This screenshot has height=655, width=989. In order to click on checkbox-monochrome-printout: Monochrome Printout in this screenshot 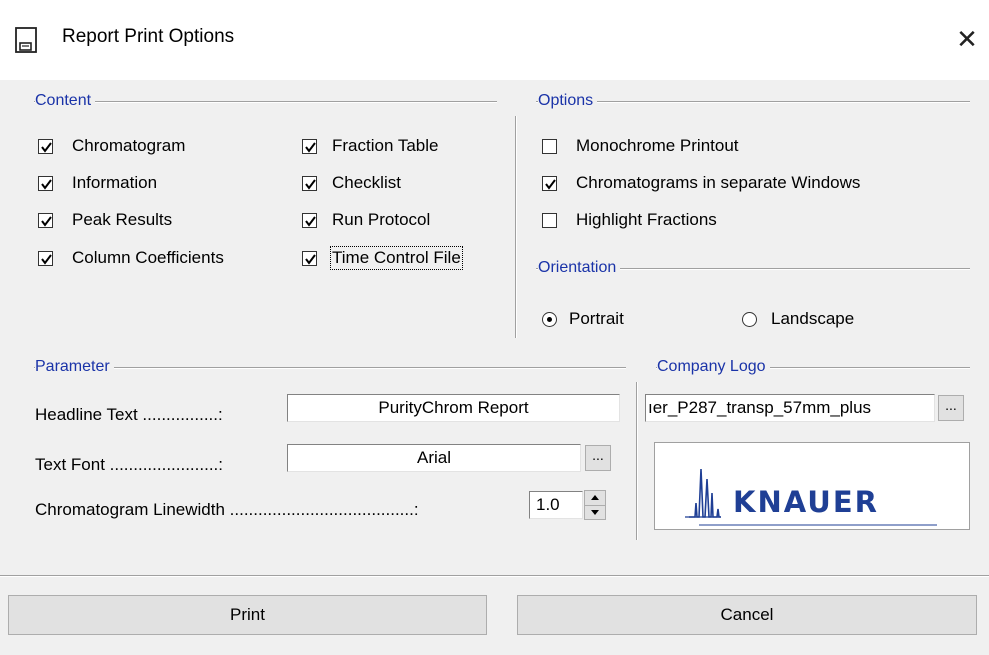, I will do `click(640, 146)`.